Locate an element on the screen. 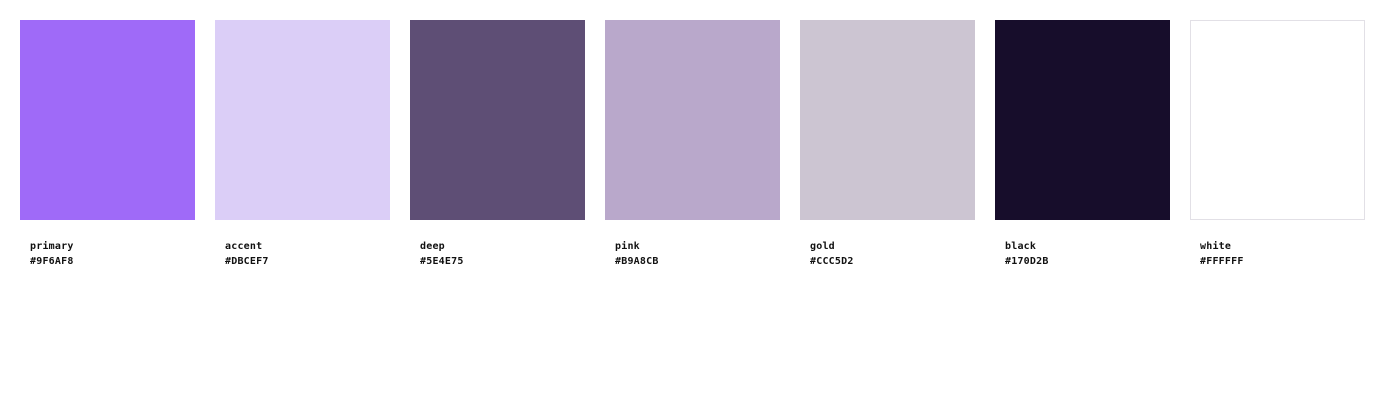 This screenshot has width=1400, height=420. swatch-card-pink: pink #B9A8CB is located at coordinates (692, 144).